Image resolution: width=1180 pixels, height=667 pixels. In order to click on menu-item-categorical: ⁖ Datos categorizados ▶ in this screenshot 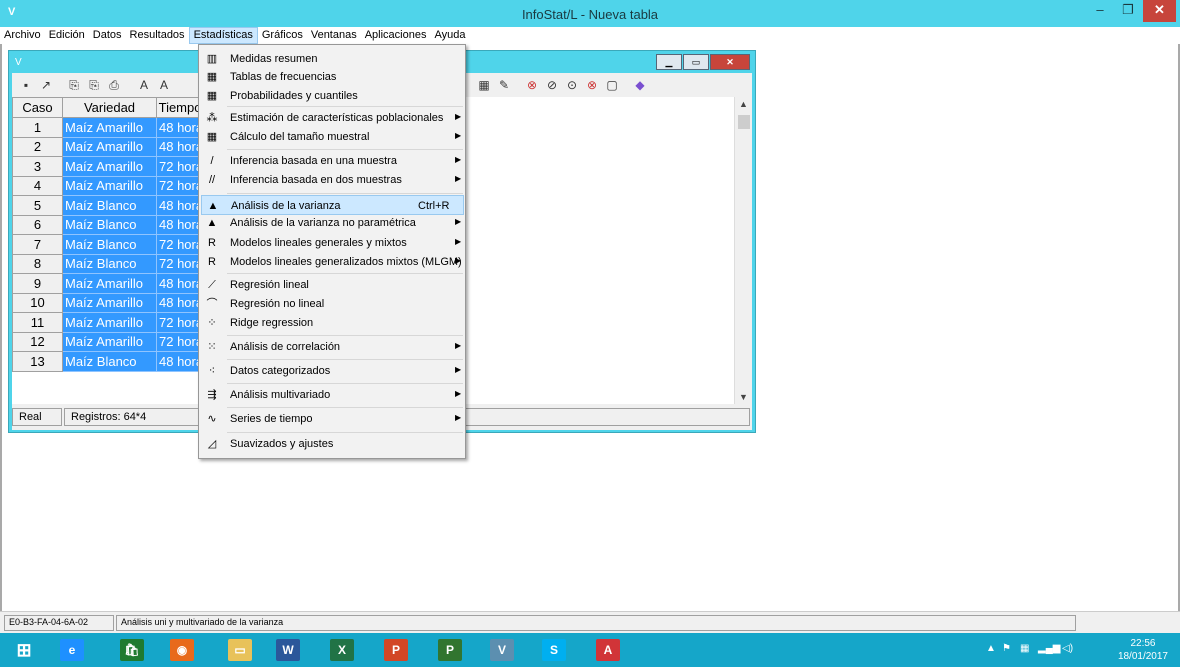, I will do `click(332, 371)`.